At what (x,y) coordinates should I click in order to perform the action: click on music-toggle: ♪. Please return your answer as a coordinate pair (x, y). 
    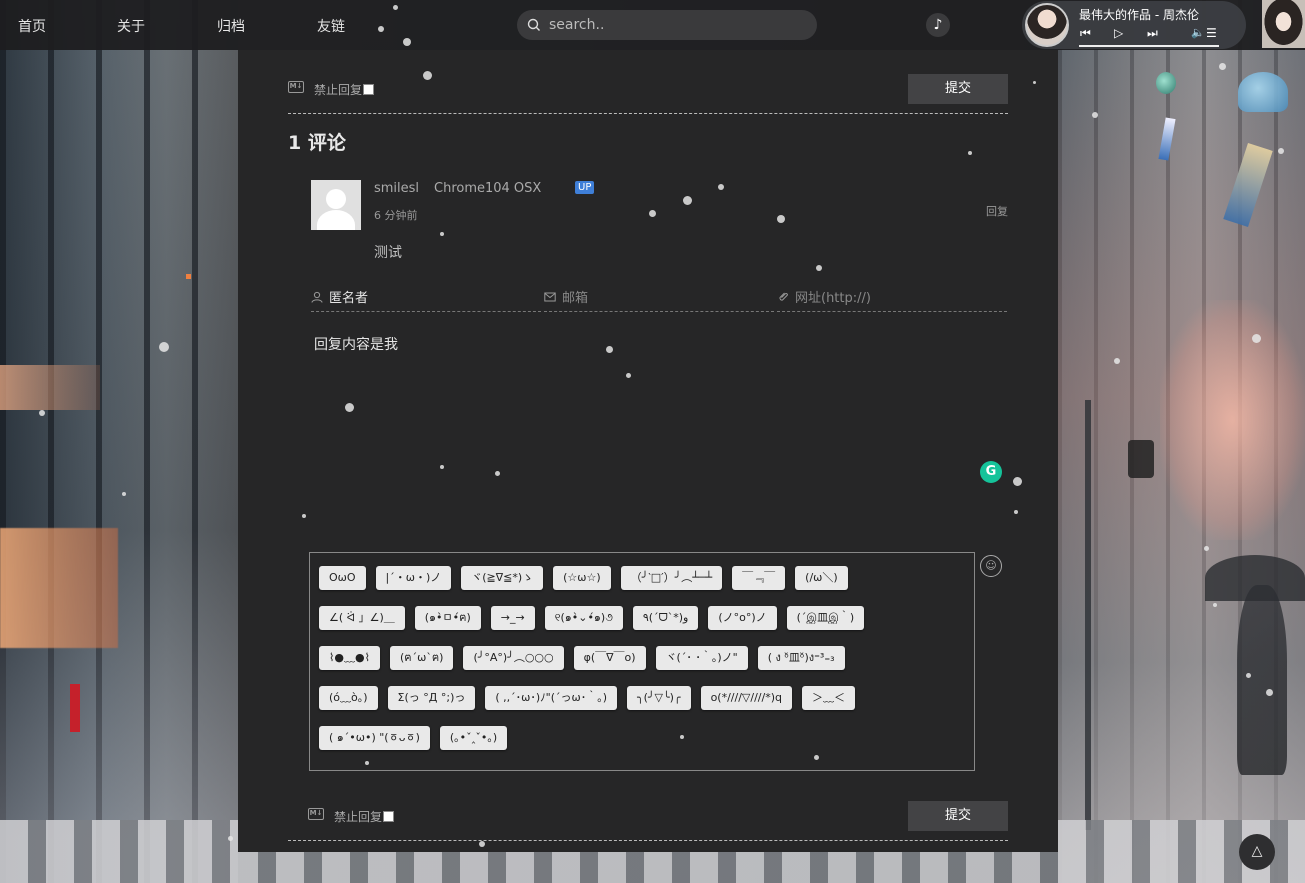
    Looking at the image, I should click on (966, 25).